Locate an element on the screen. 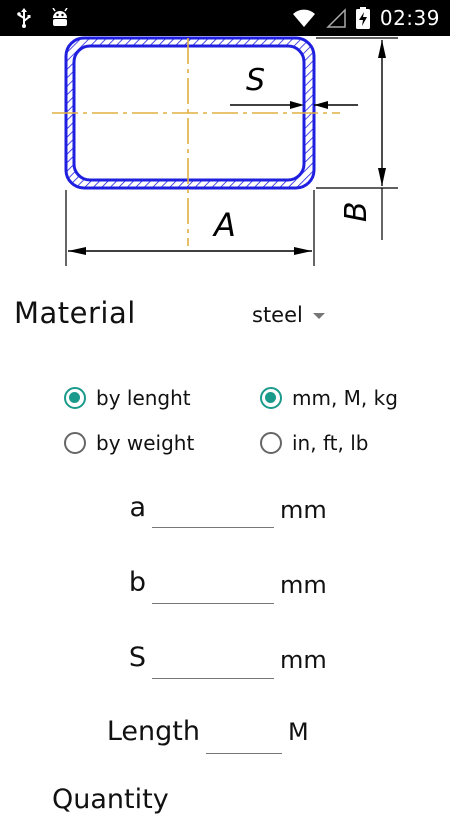 This screenshot has width=450, height=815. field-a-label: a is located at coordinates (137, 507).